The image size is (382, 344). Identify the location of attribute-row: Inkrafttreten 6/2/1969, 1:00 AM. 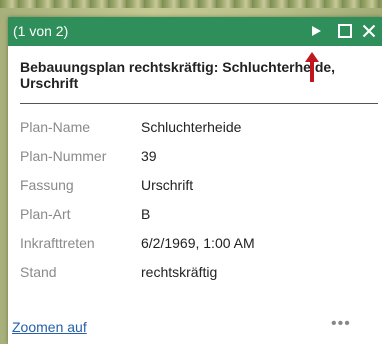
(195, 246).